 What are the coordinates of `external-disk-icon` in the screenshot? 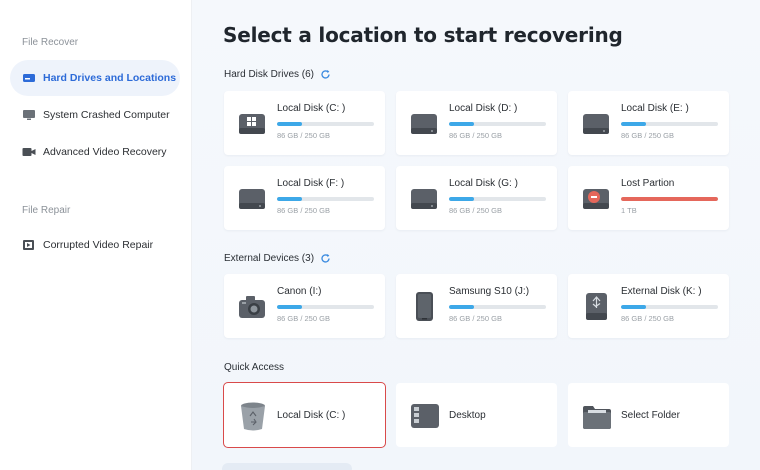 It's located at (596, 306).